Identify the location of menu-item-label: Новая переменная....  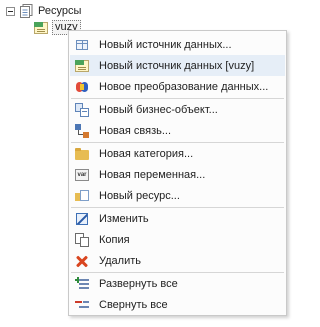
(152, 174).